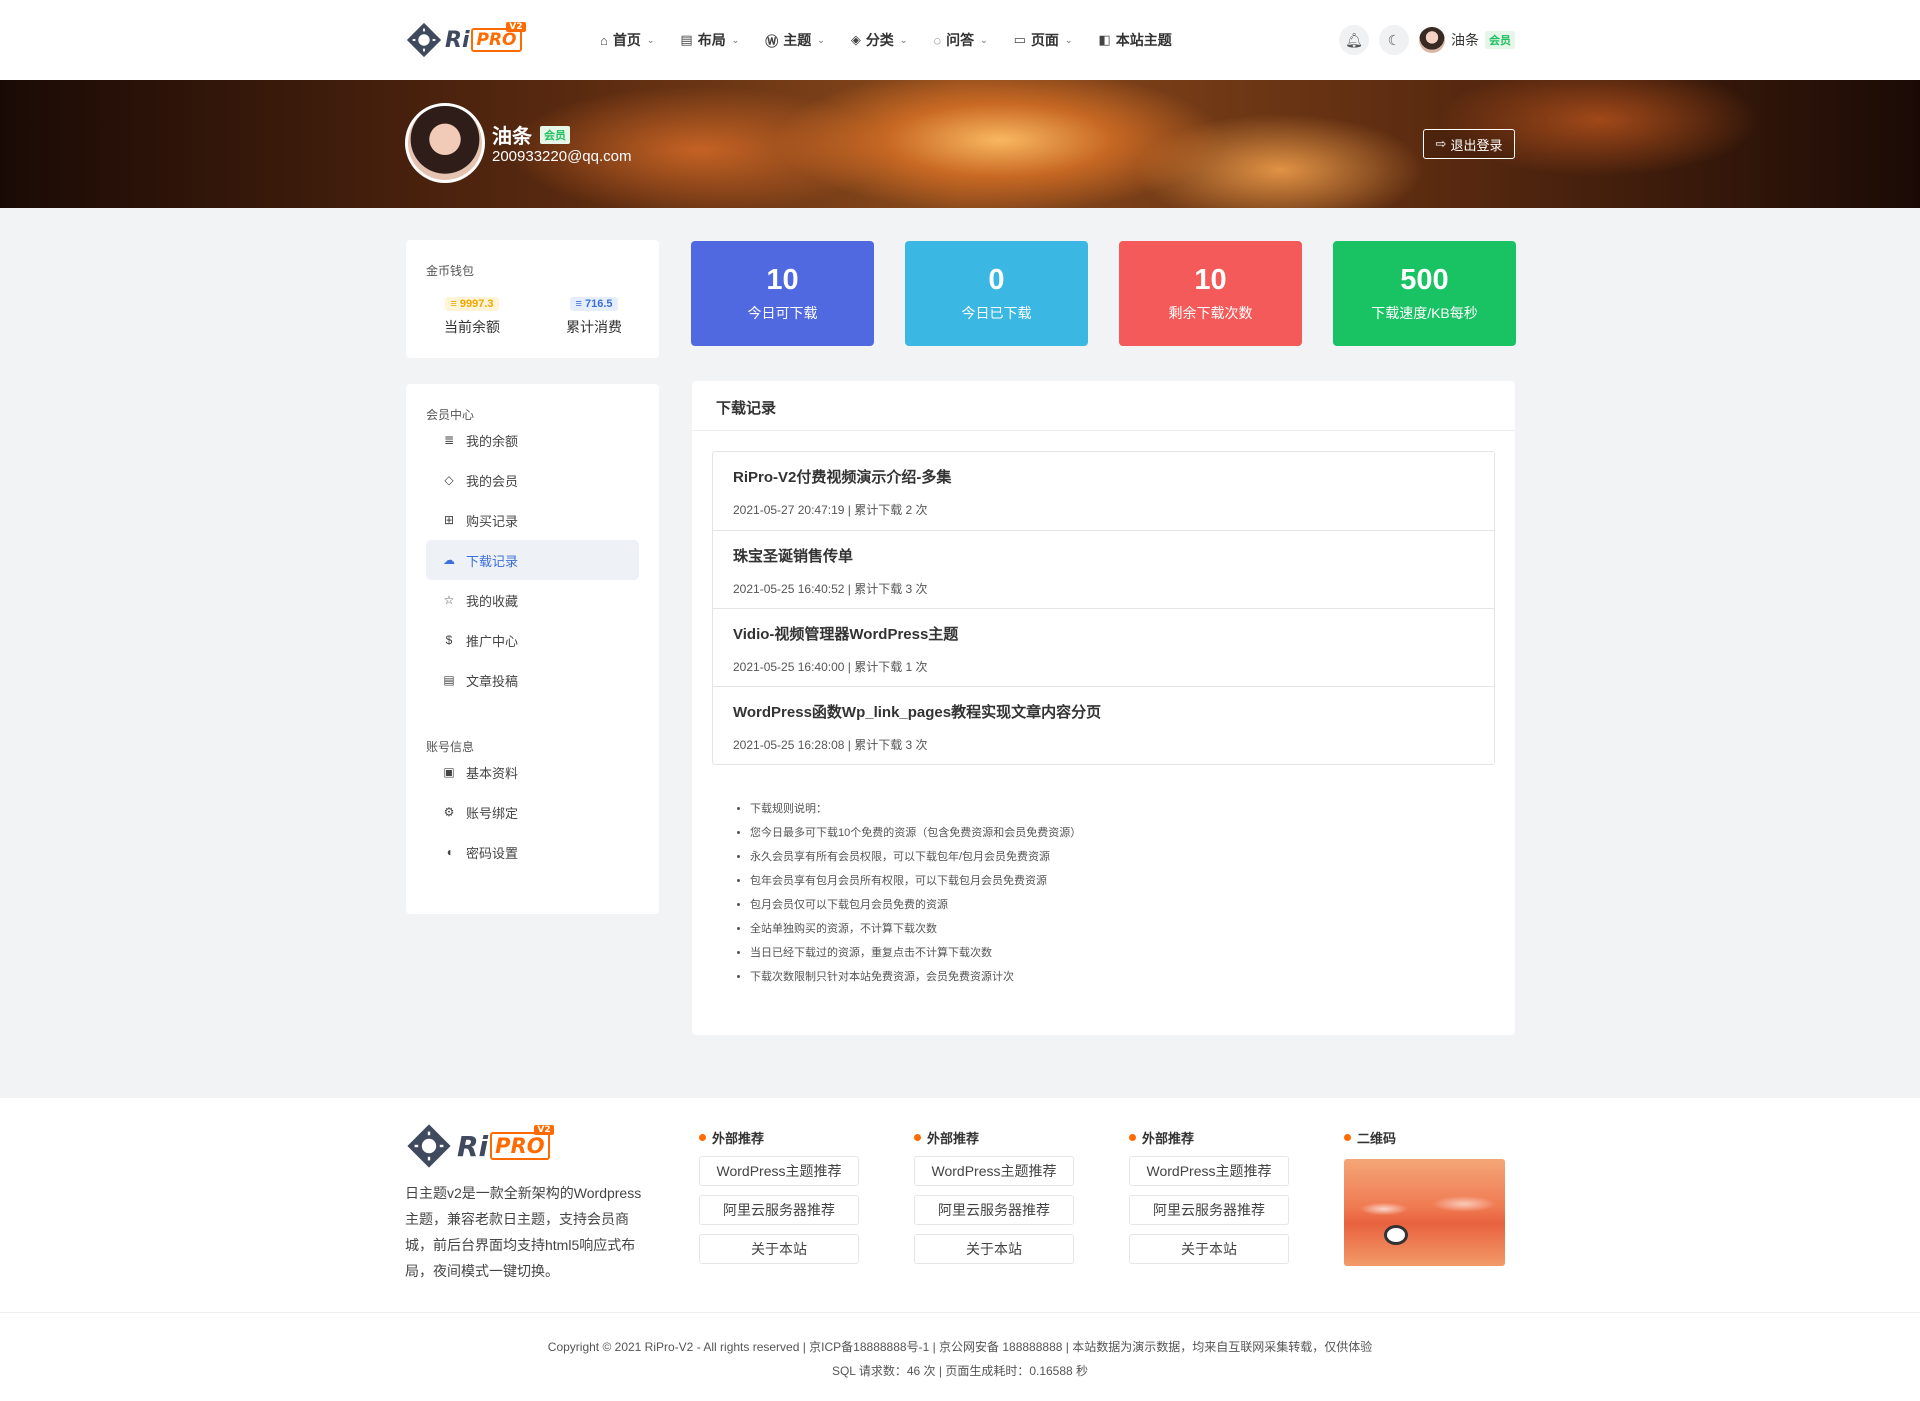  Describe the element at coordinates (996, 313) in the screenshot. I see `stat-label: 今日已下载` at that location.